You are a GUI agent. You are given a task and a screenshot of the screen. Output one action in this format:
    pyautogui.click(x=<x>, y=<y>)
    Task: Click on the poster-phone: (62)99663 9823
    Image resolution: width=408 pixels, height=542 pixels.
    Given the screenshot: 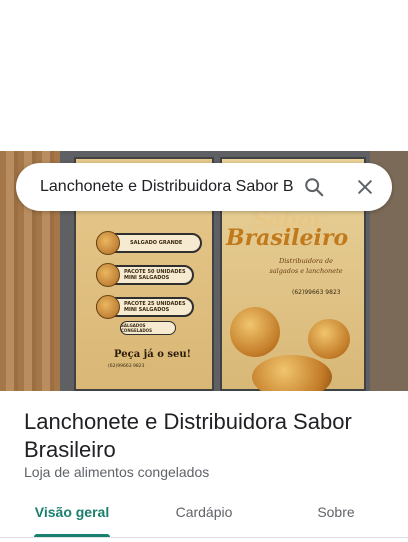 What is the action you would take?
    pyautogui.click(x=126, y=366)
    